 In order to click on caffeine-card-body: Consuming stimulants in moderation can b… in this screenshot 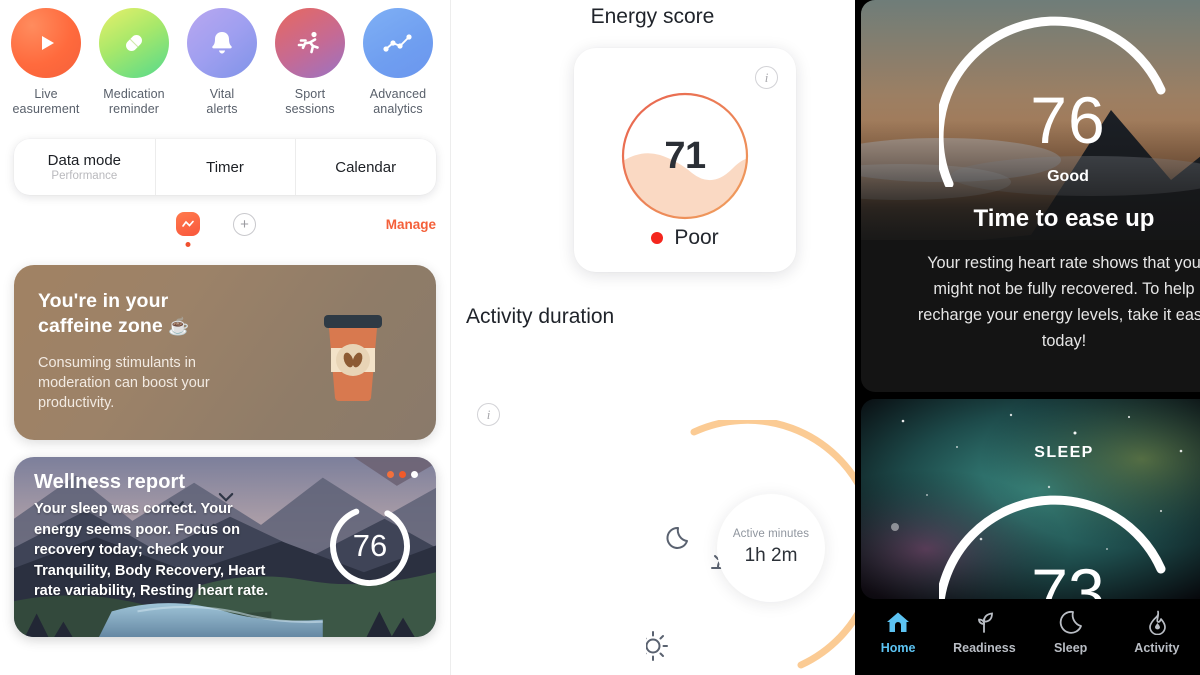, I will do `click(124, 383)`.